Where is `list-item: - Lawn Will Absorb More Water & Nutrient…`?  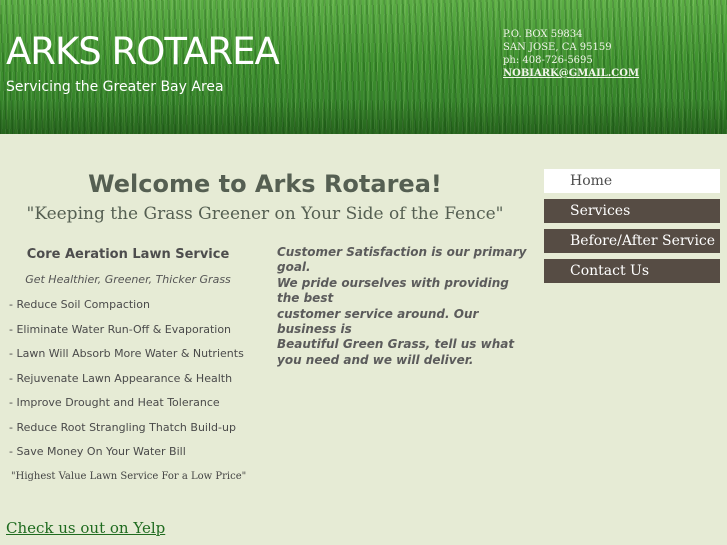
list-item: - Lawn Will Absorb More Water & Nutrient… is located at coordinates (126, 353).